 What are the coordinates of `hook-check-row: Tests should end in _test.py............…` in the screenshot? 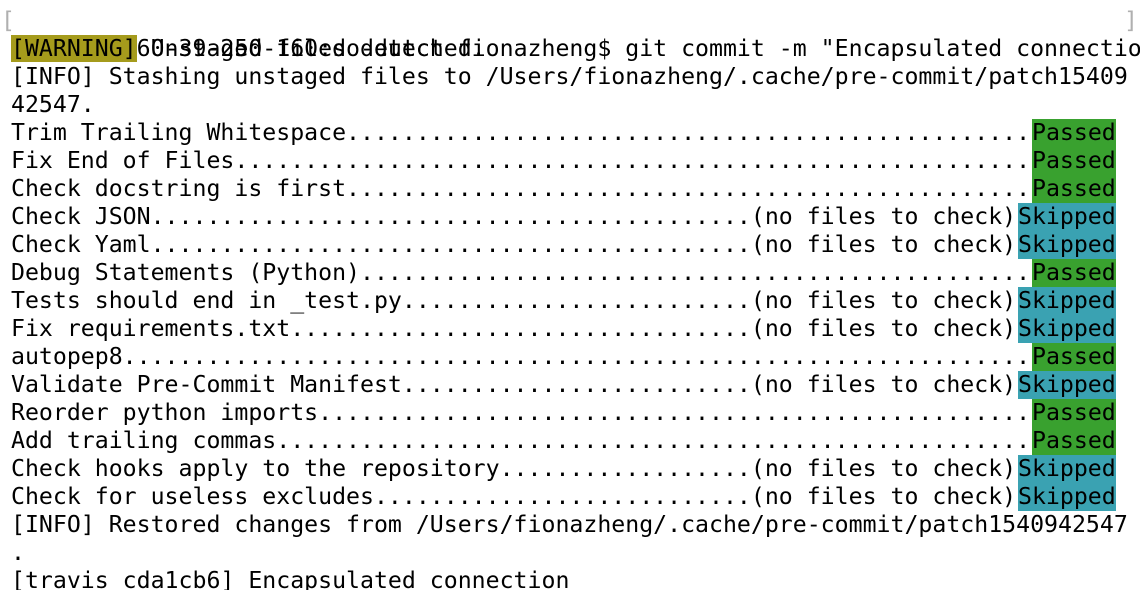 It's located at (570, 301).